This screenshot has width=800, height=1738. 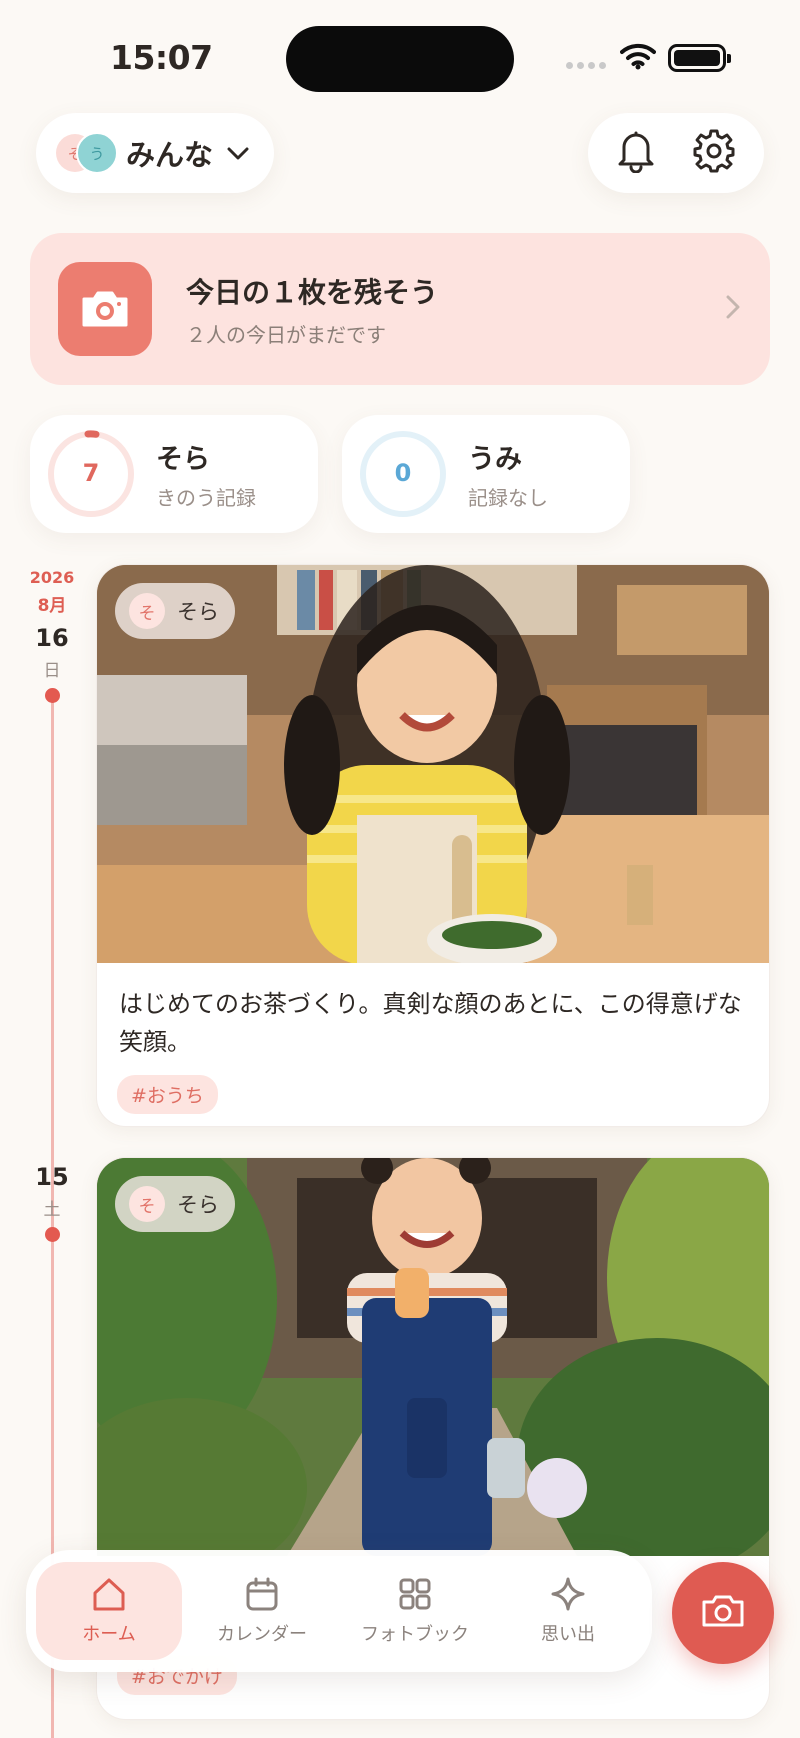 What do you see at coordinates (52, 1210) in the screenshot?
I see `date-weekday: 土` at bounding box center [52, 1210].